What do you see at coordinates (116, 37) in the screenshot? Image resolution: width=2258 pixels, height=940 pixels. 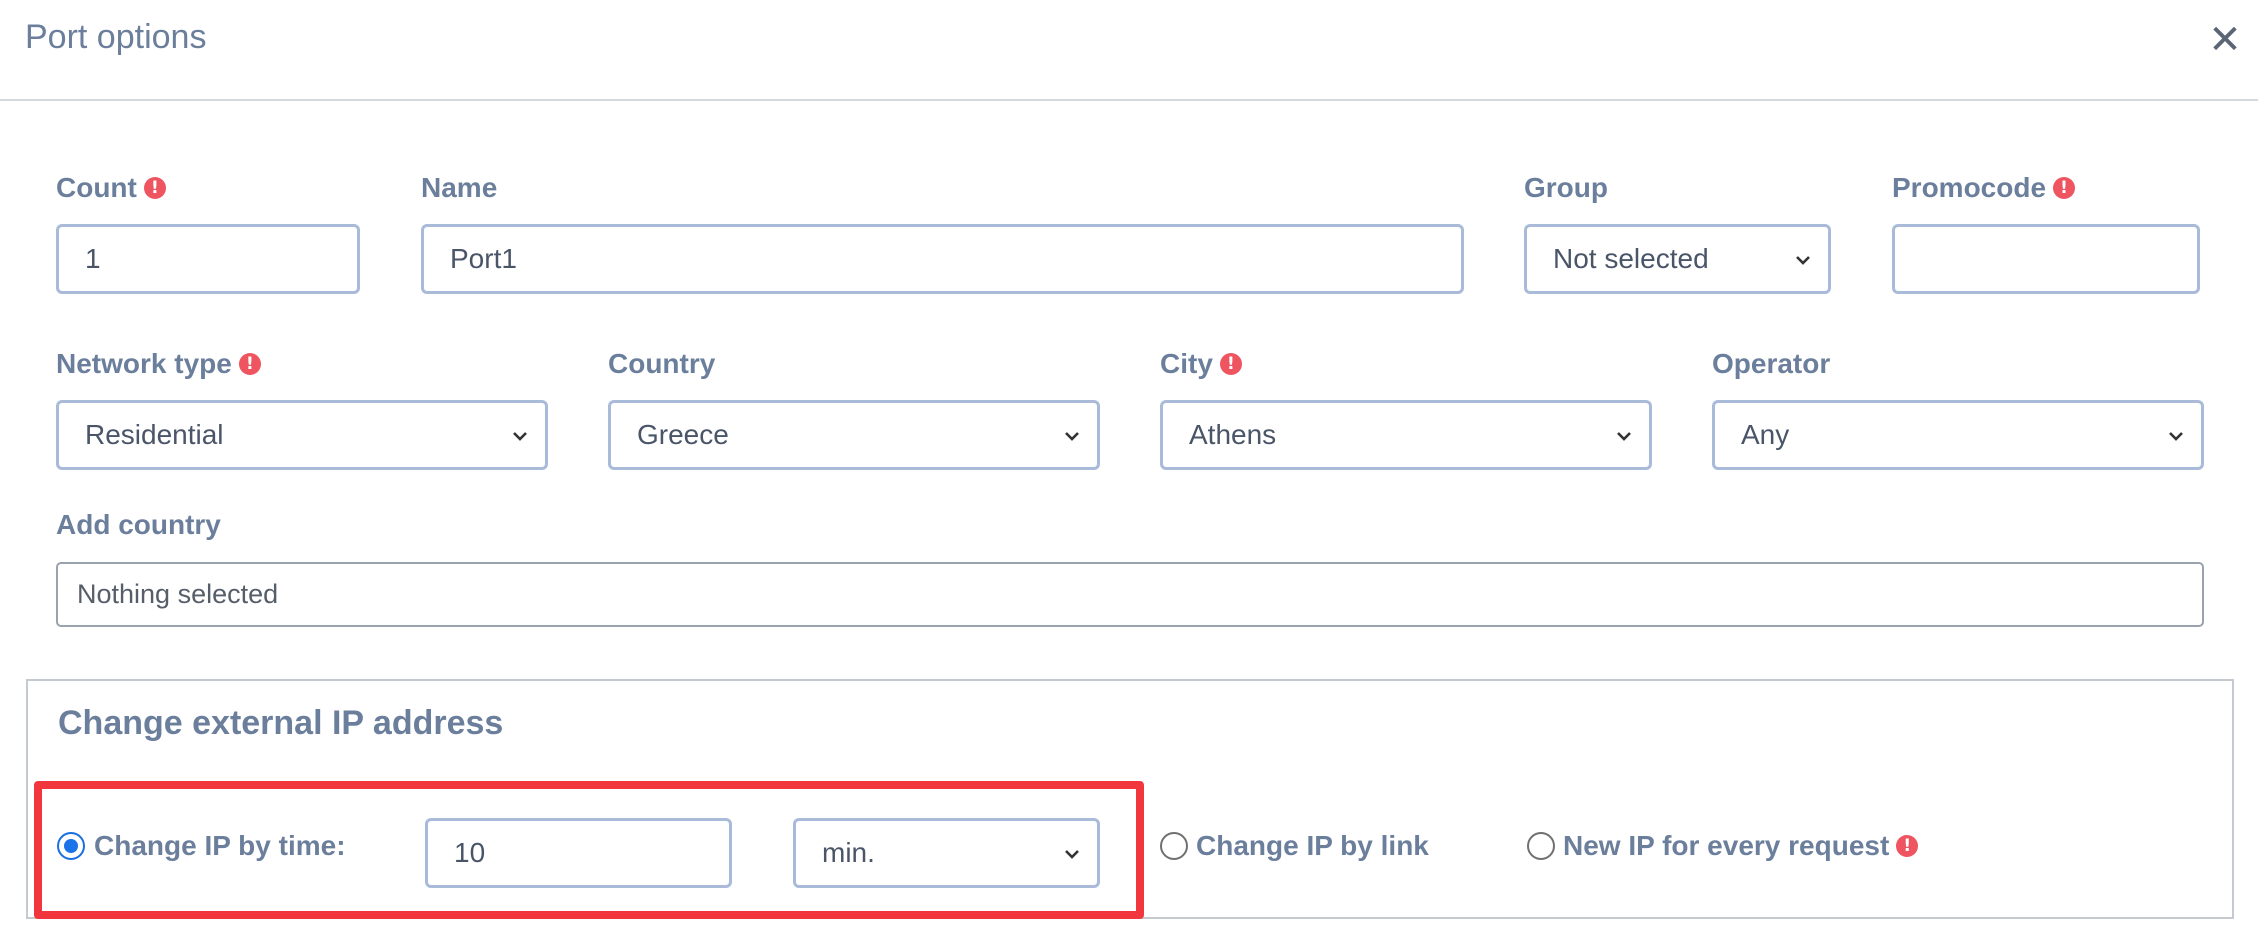 I see `modal-title: Port options` at bounding box center [116, 37].